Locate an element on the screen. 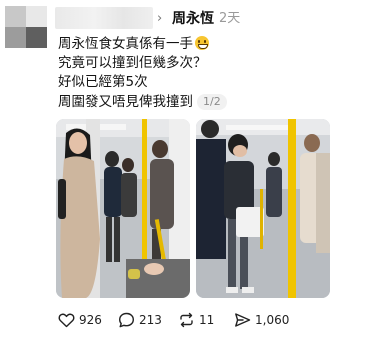  blurred-username is located at coordinates (104, 18).